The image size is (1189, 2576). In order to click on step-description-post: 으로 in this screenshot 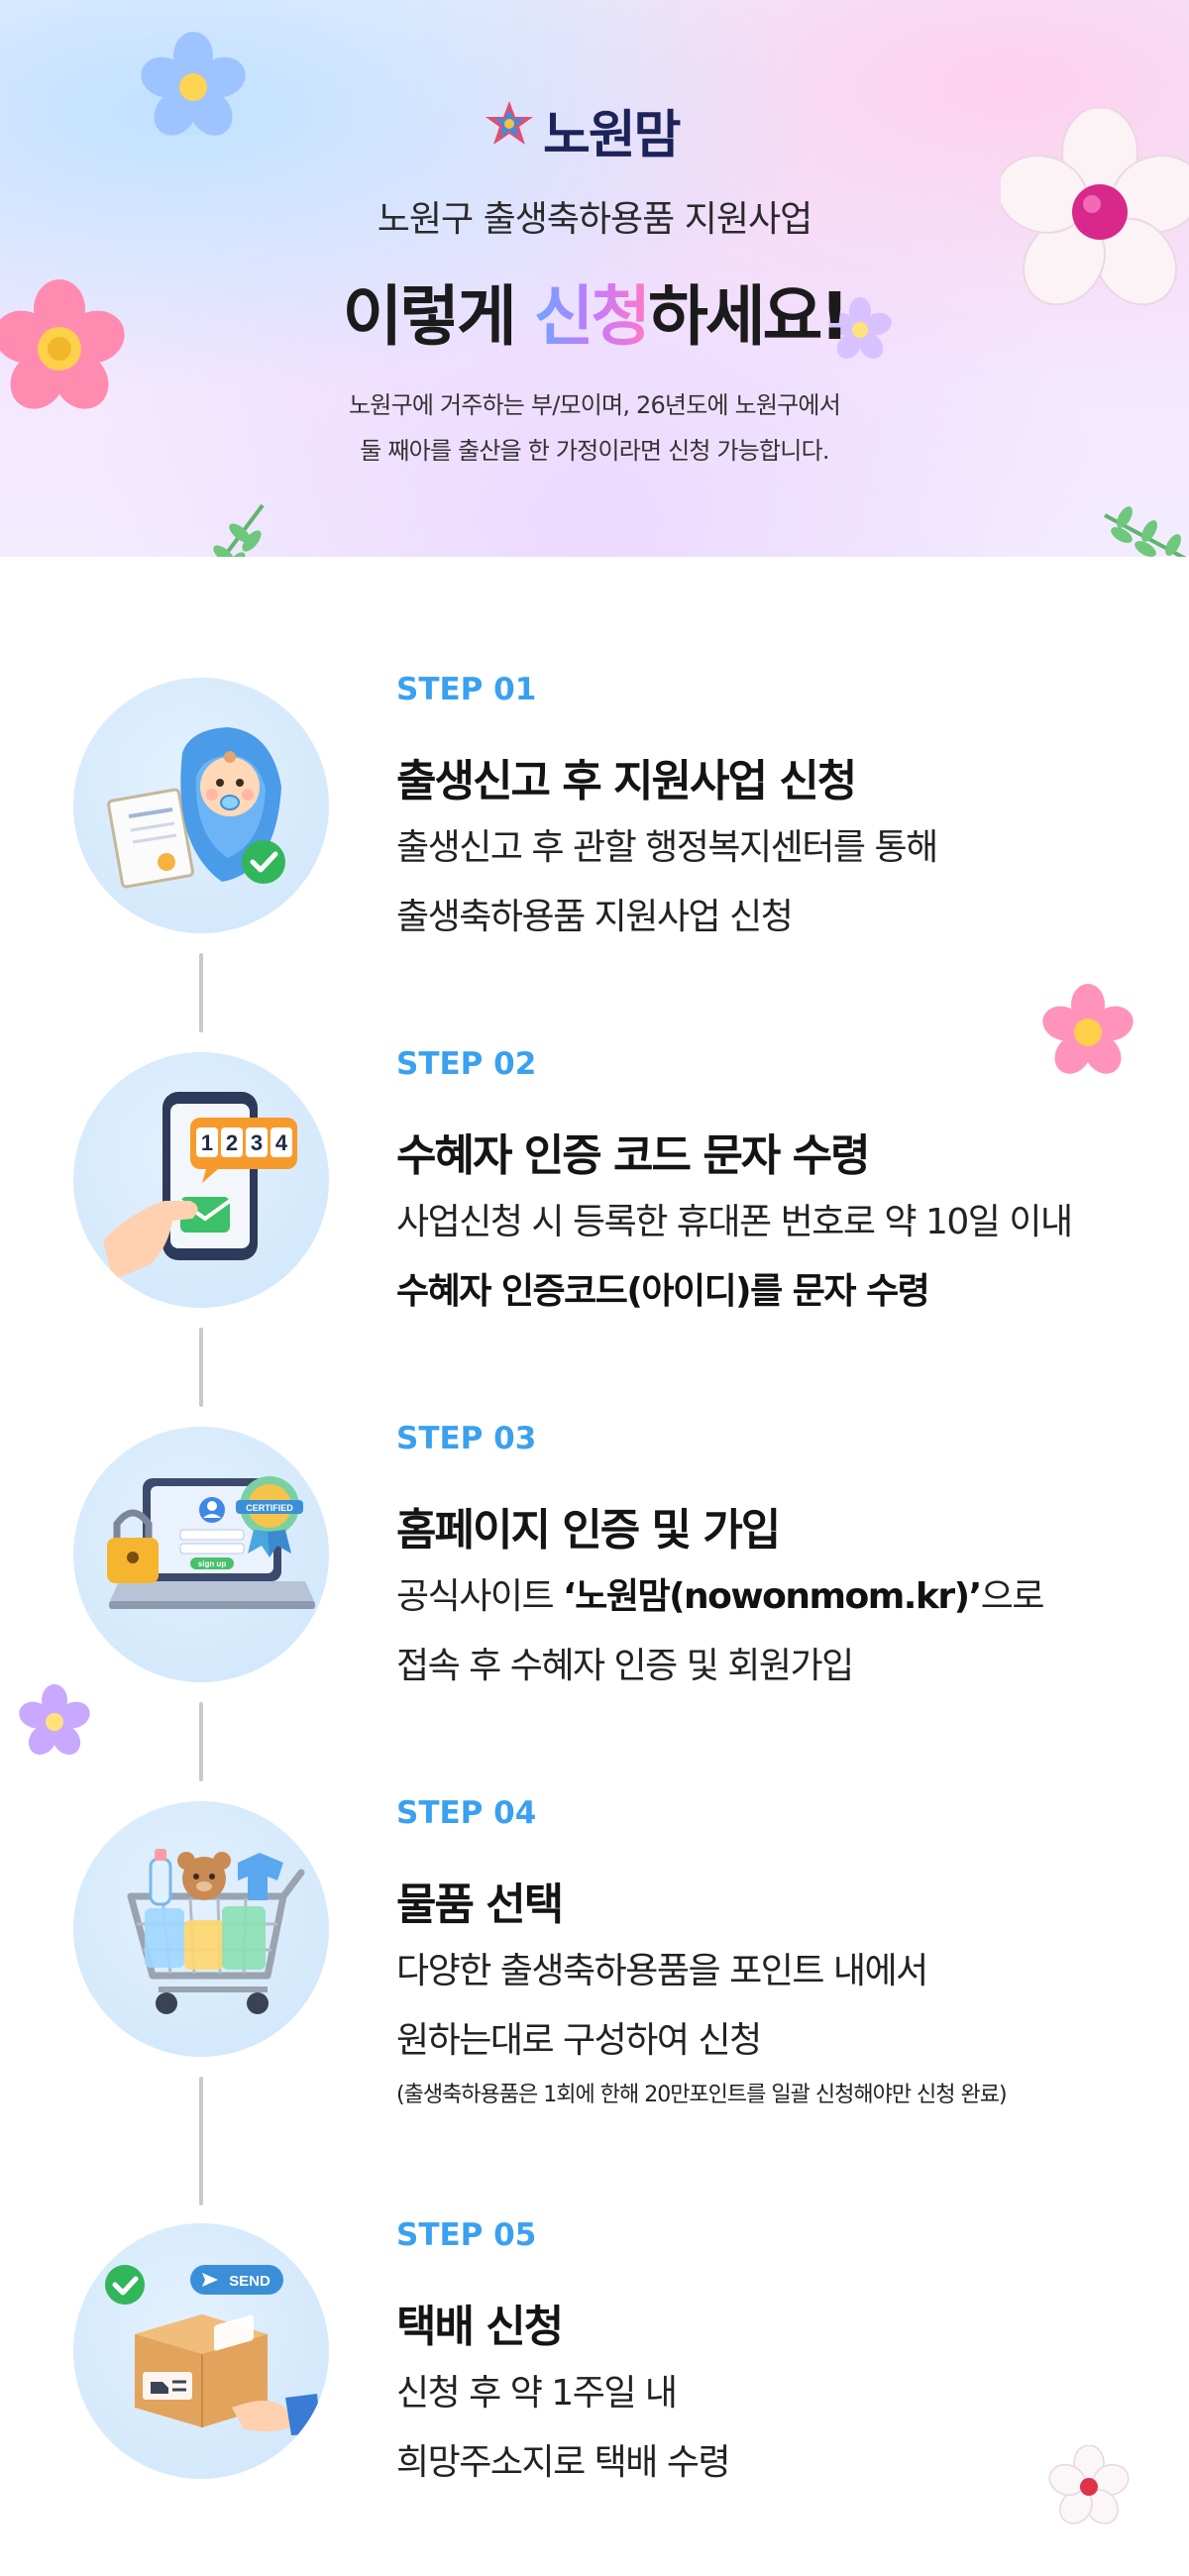, I will do `click(1013, 1596)`.